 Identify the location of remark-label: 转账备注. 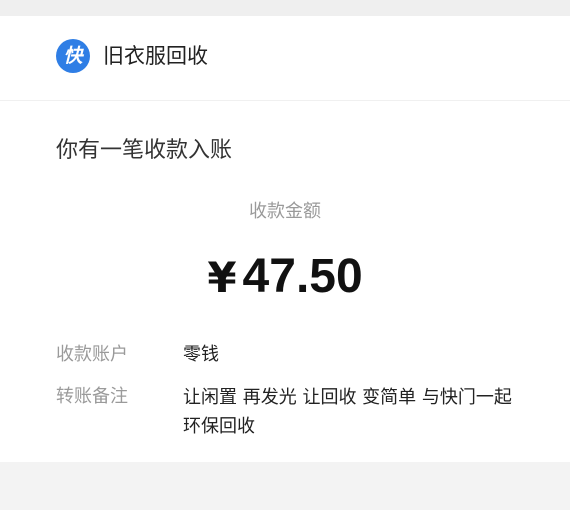
(92, 396).